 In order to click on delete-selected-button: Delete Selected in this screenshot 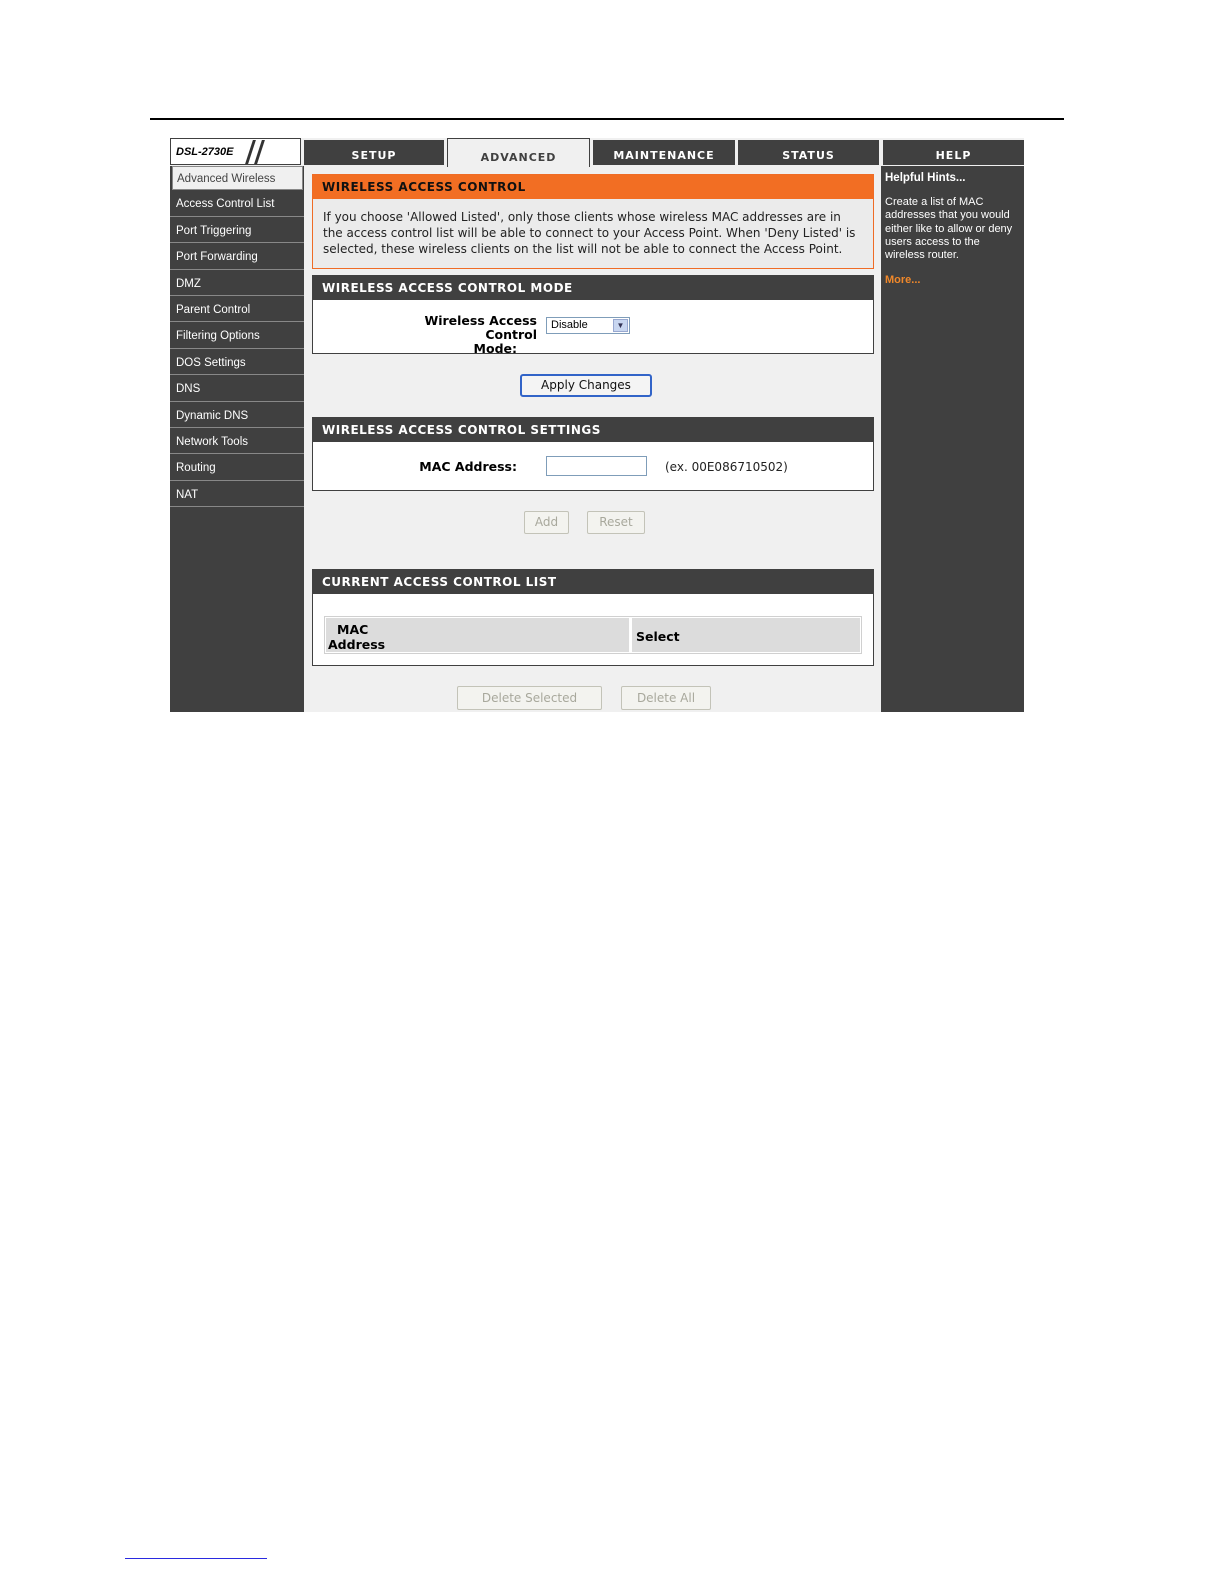, I will do `click(529, 698)`.